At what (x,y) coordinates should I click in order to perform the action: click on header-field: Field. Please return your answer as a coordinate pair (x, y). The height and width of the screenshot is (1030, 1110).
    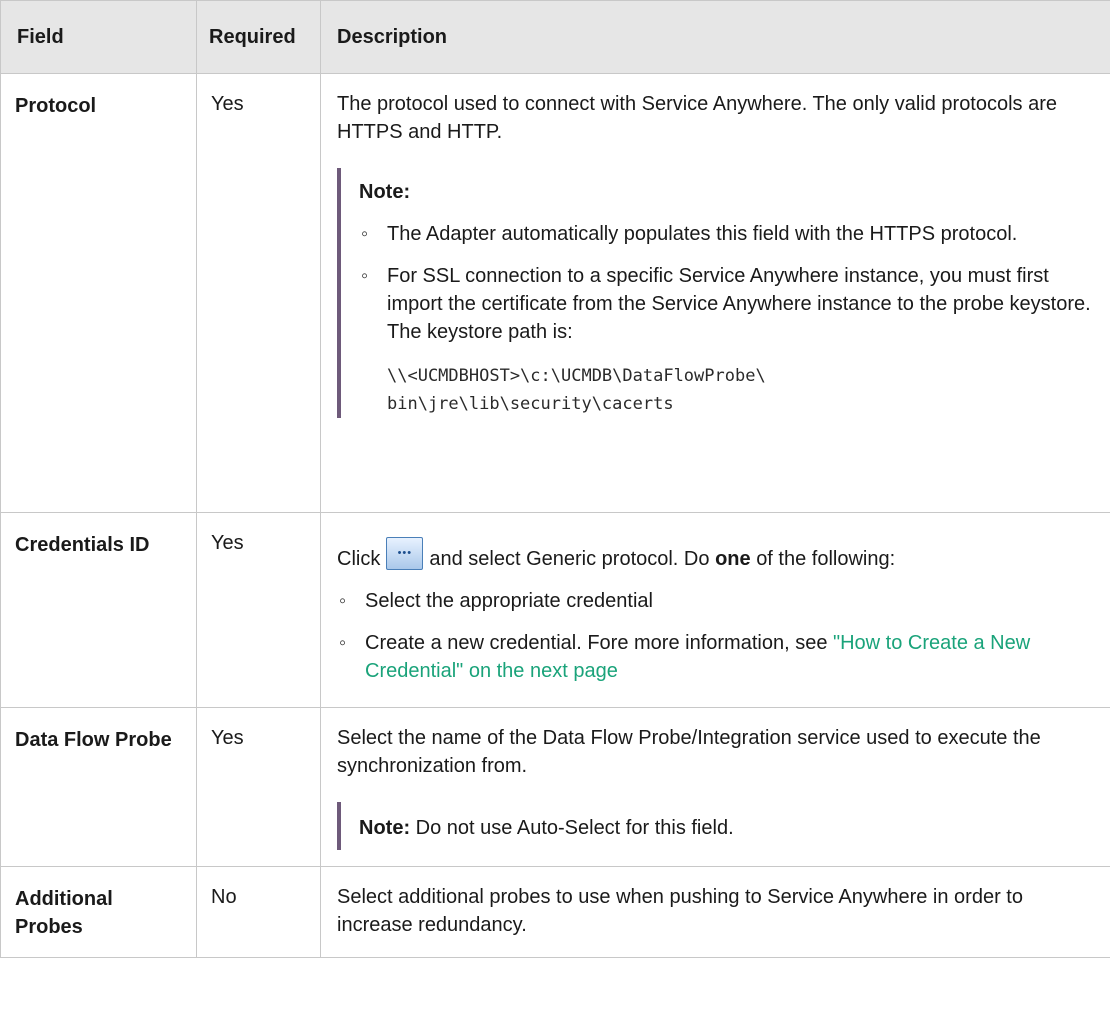
    Looking at the image, I should click on (98, 37).